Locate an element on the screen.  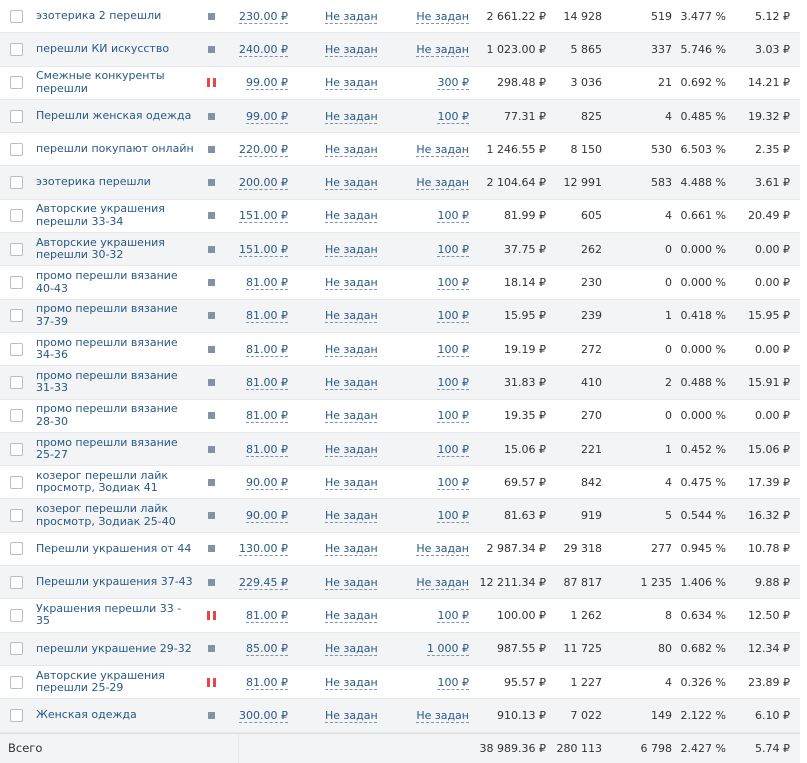
bid-link: 85.00 ₽ is located at coordinates (267, 648).